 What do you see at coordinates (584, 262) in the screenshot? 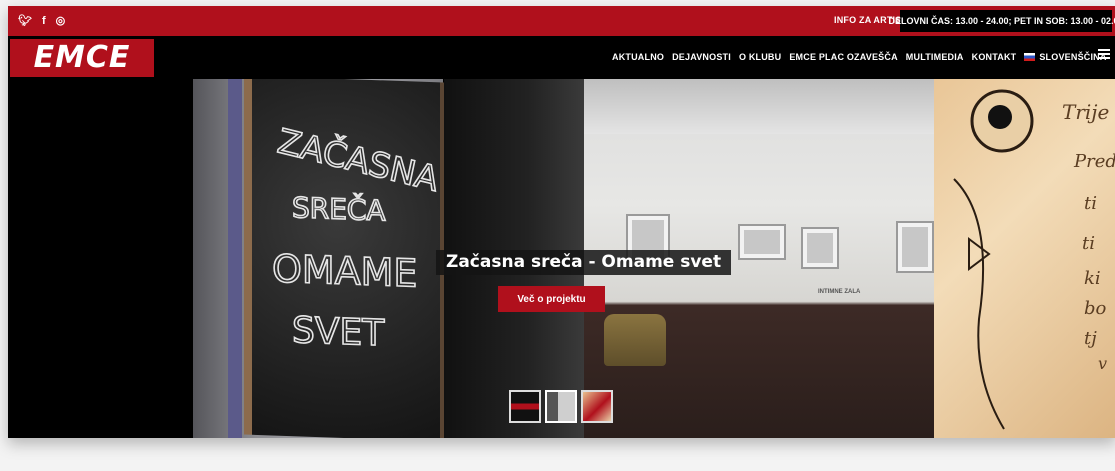
I see `hero-title: Začasna sreča - Omame svet` at bounding box center [584, 262].